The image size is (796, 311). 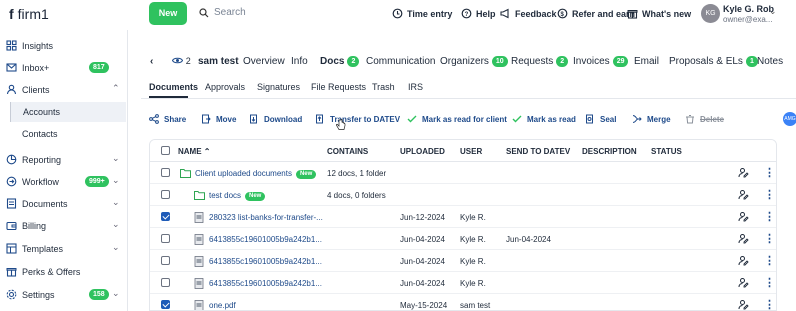 What do you see at coordinates (165, 150) in the screenshot?
I see `select-all-checkbox` at bounding box center [165, 150].